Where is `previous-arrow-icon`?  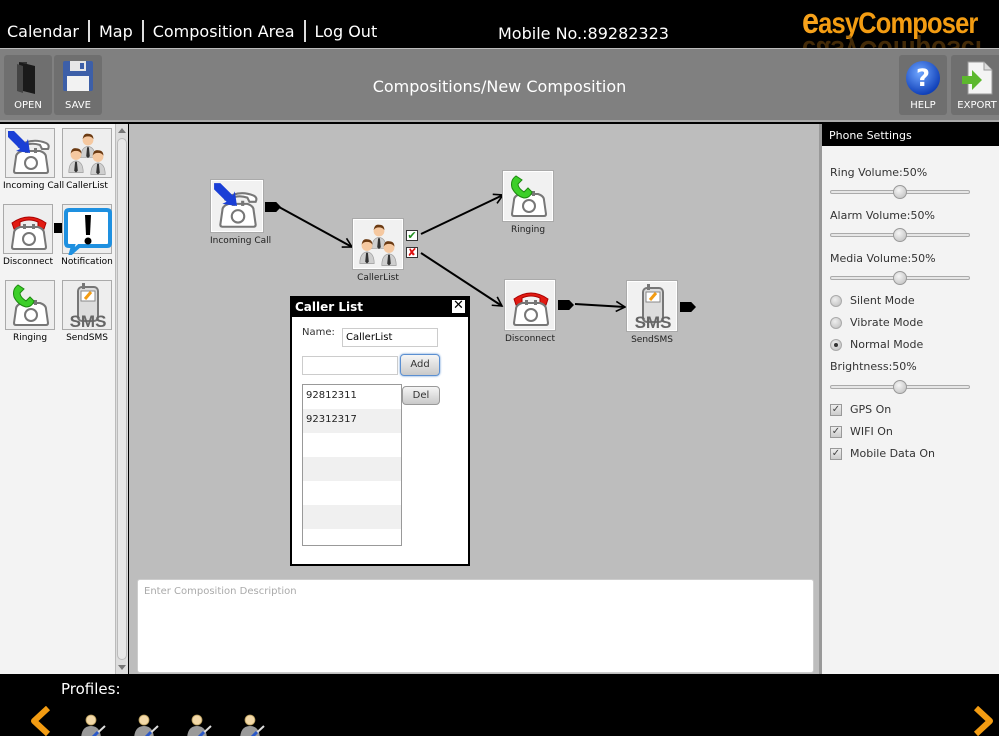 previous-arrow-icon is located at coordinates (41, 721).